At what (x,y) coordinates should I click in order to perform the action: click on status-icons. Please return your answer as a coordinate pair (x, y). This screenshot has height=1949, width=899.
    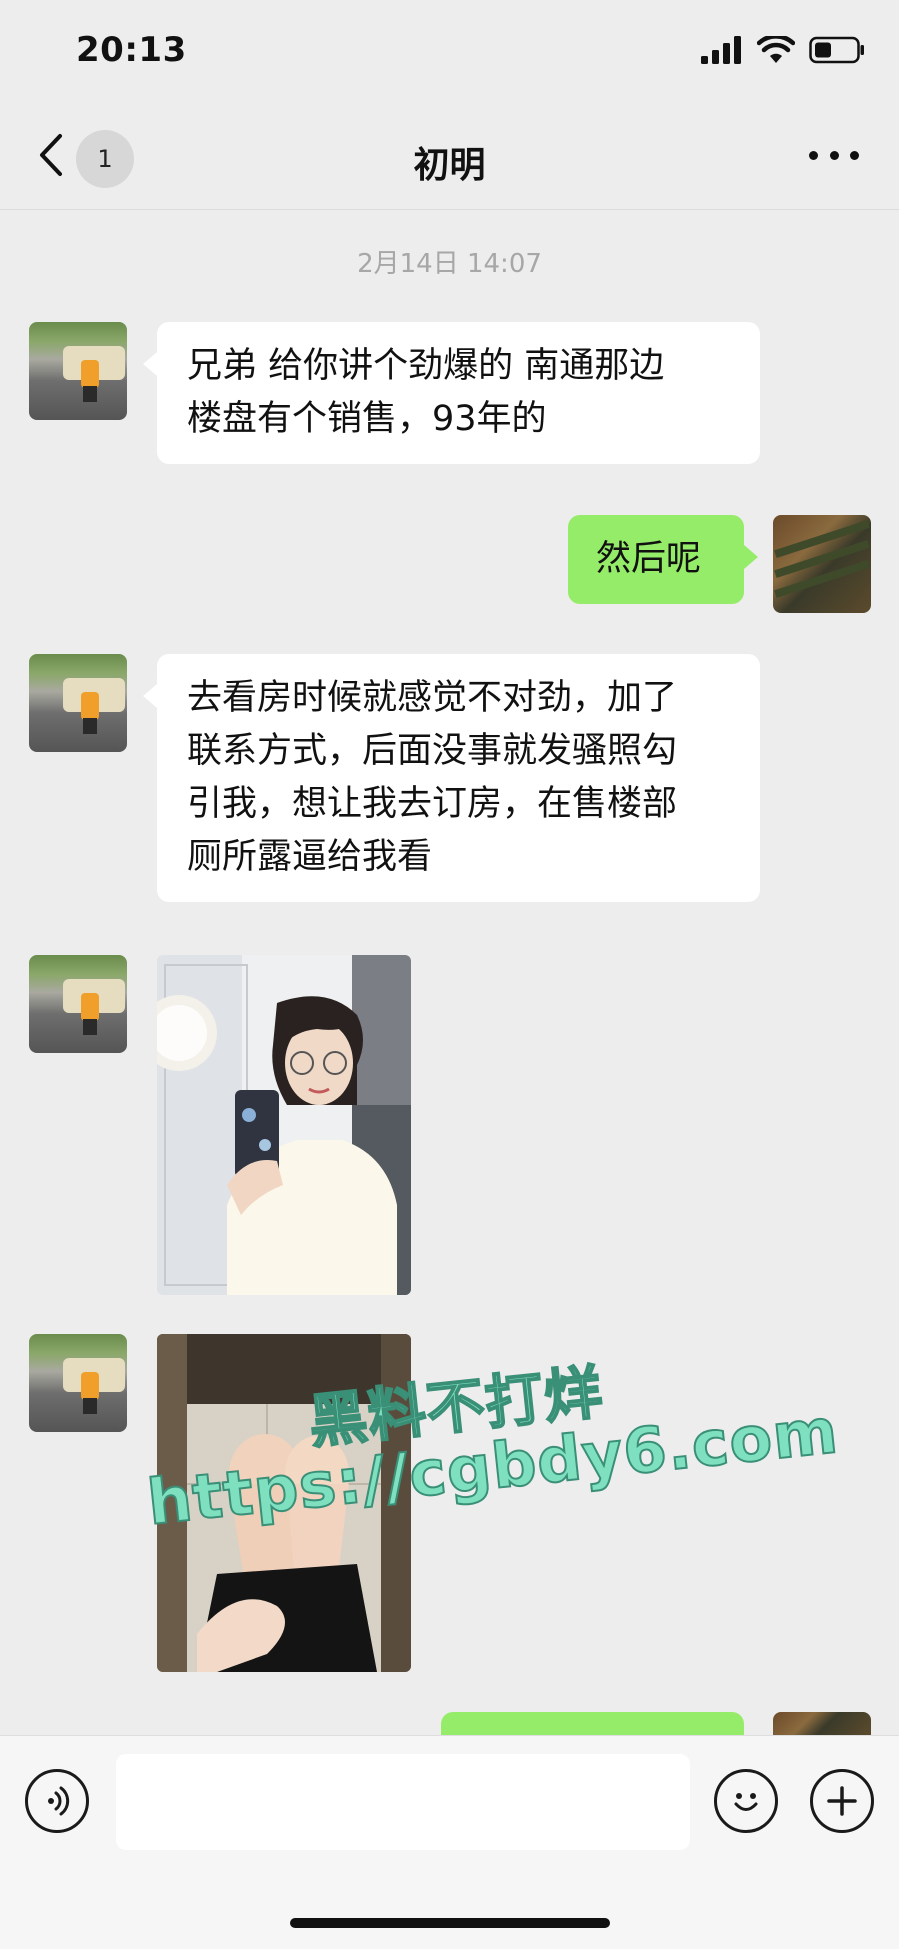
    Looking at the image, I should click on (783, 50).